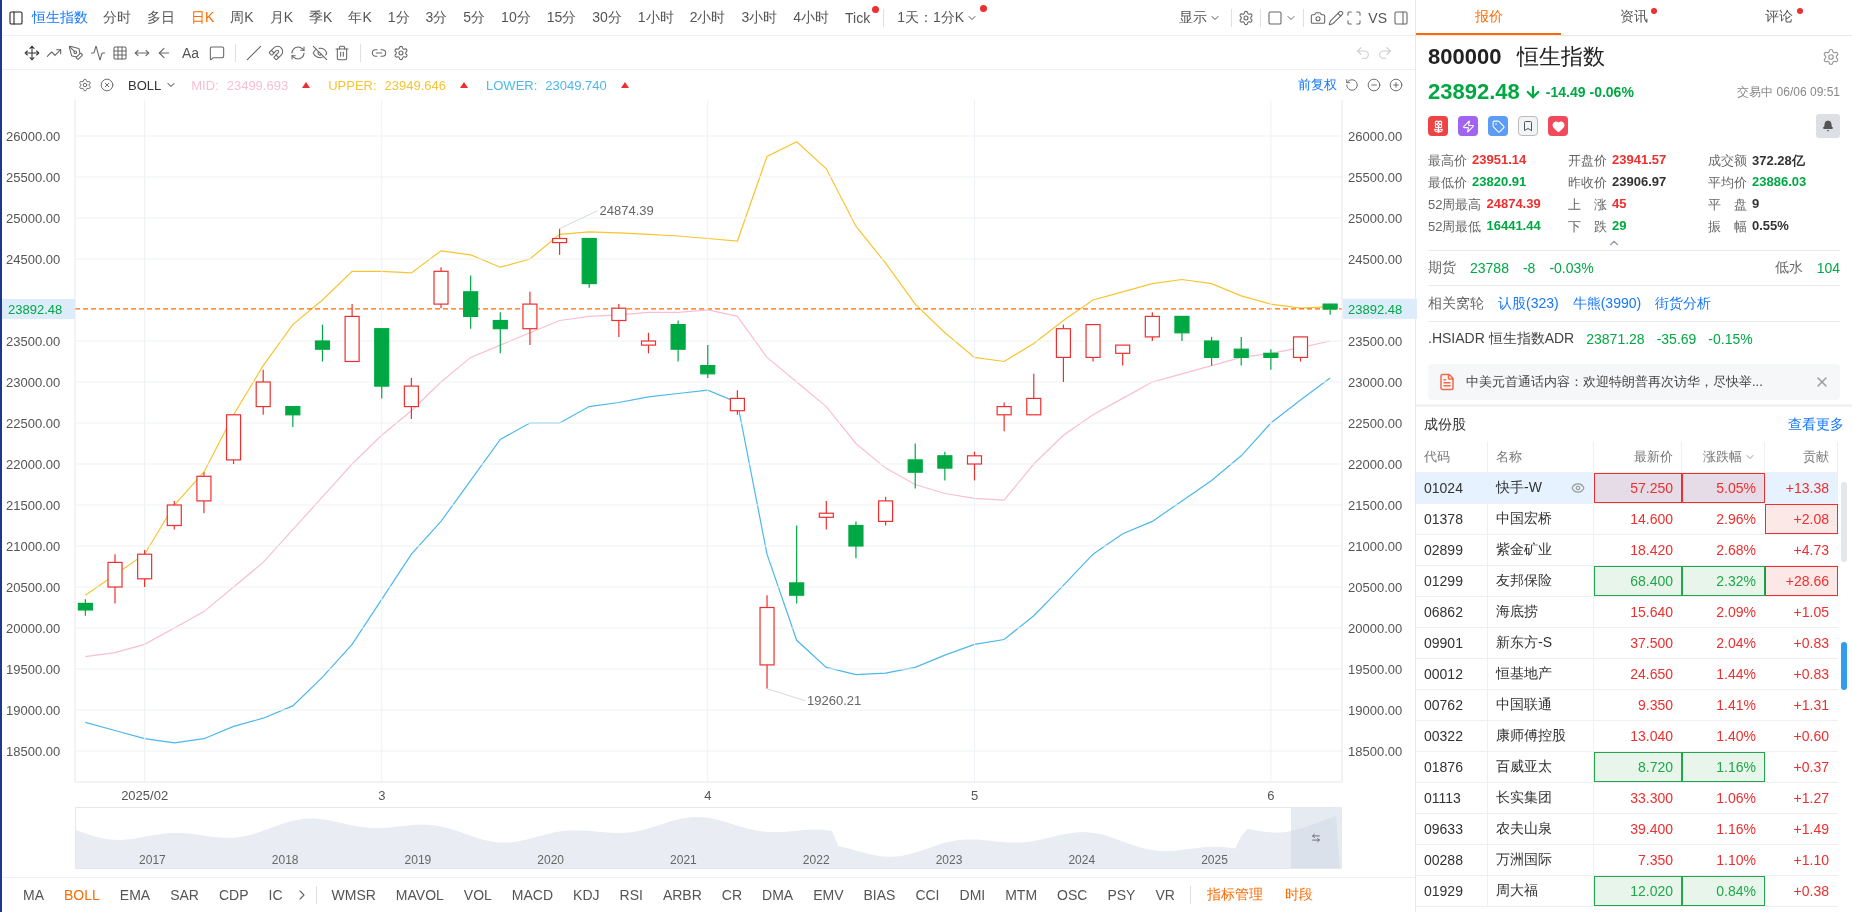 Image resolution: width=1852 pixels, height=912 pixels. I want to click on period-tab: 季K, so click(321, 17).